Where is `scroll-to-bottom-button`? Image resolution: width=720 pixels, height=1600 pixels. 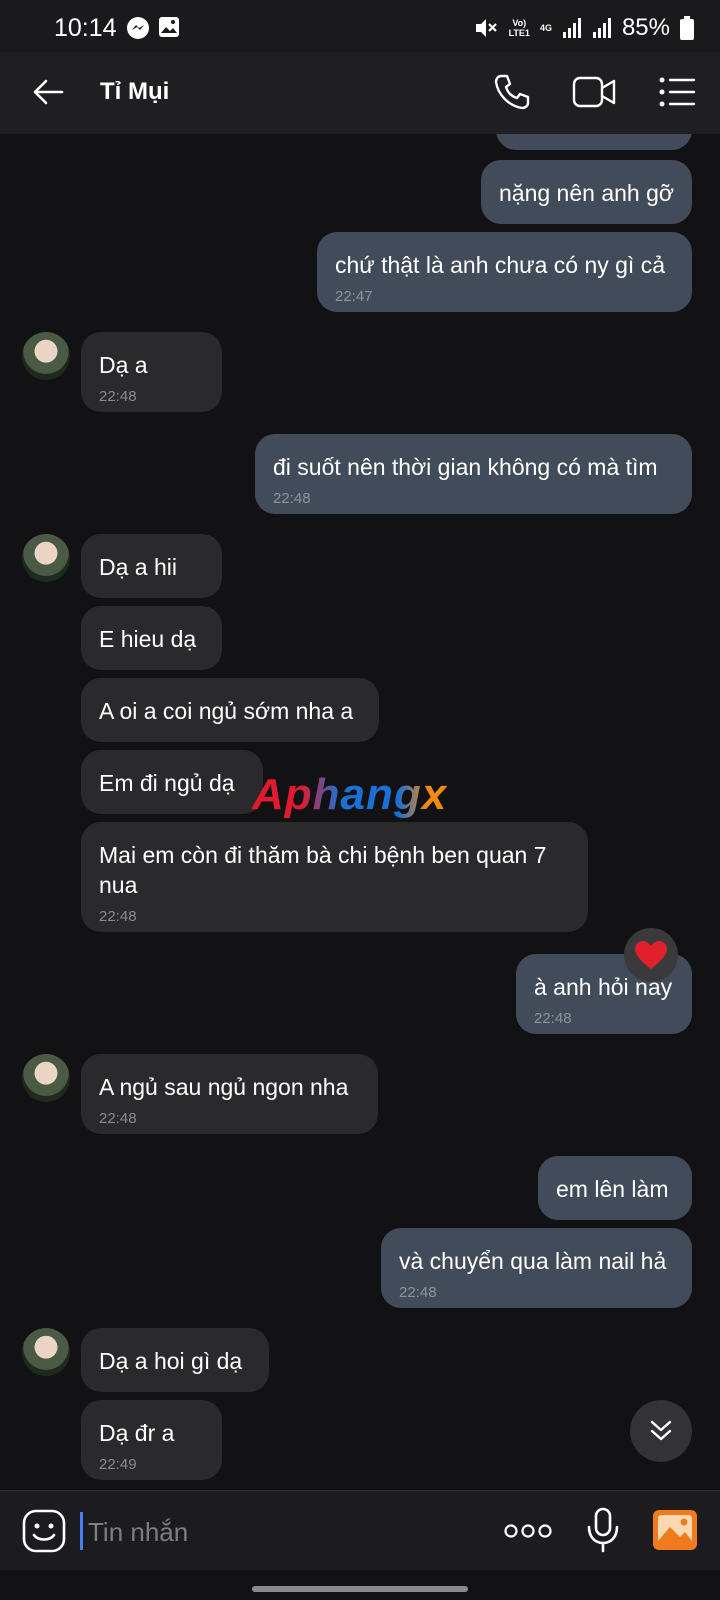
scroll-to-bottom-button is located at coordinates (661, 1431).